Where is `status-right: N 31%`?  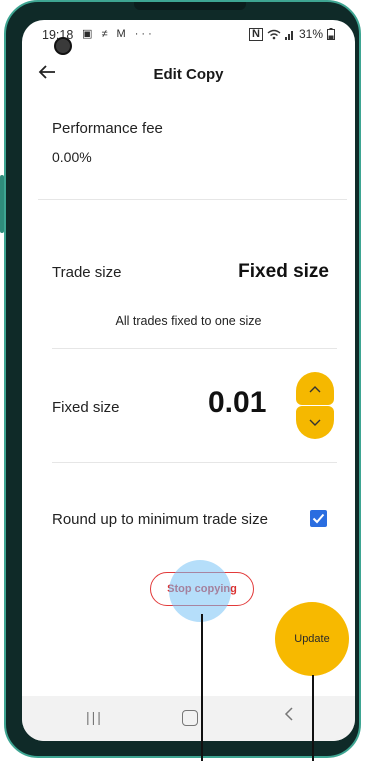
status-right: N 31% is located at coordinates (292, 34).